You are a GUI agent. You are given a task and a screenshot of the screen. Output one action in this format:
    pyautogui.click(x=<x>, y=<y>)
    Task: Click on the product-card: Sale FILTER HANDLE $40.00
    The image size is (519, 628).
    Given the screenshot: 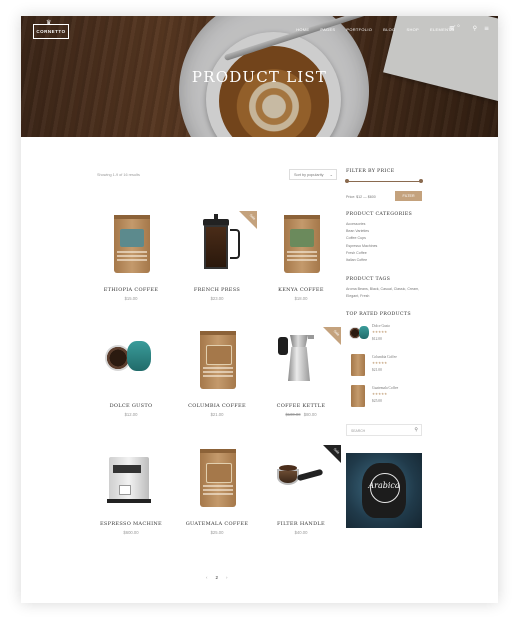 What is the action you would take?
    pyautogui.click(x=301, y=490)
    